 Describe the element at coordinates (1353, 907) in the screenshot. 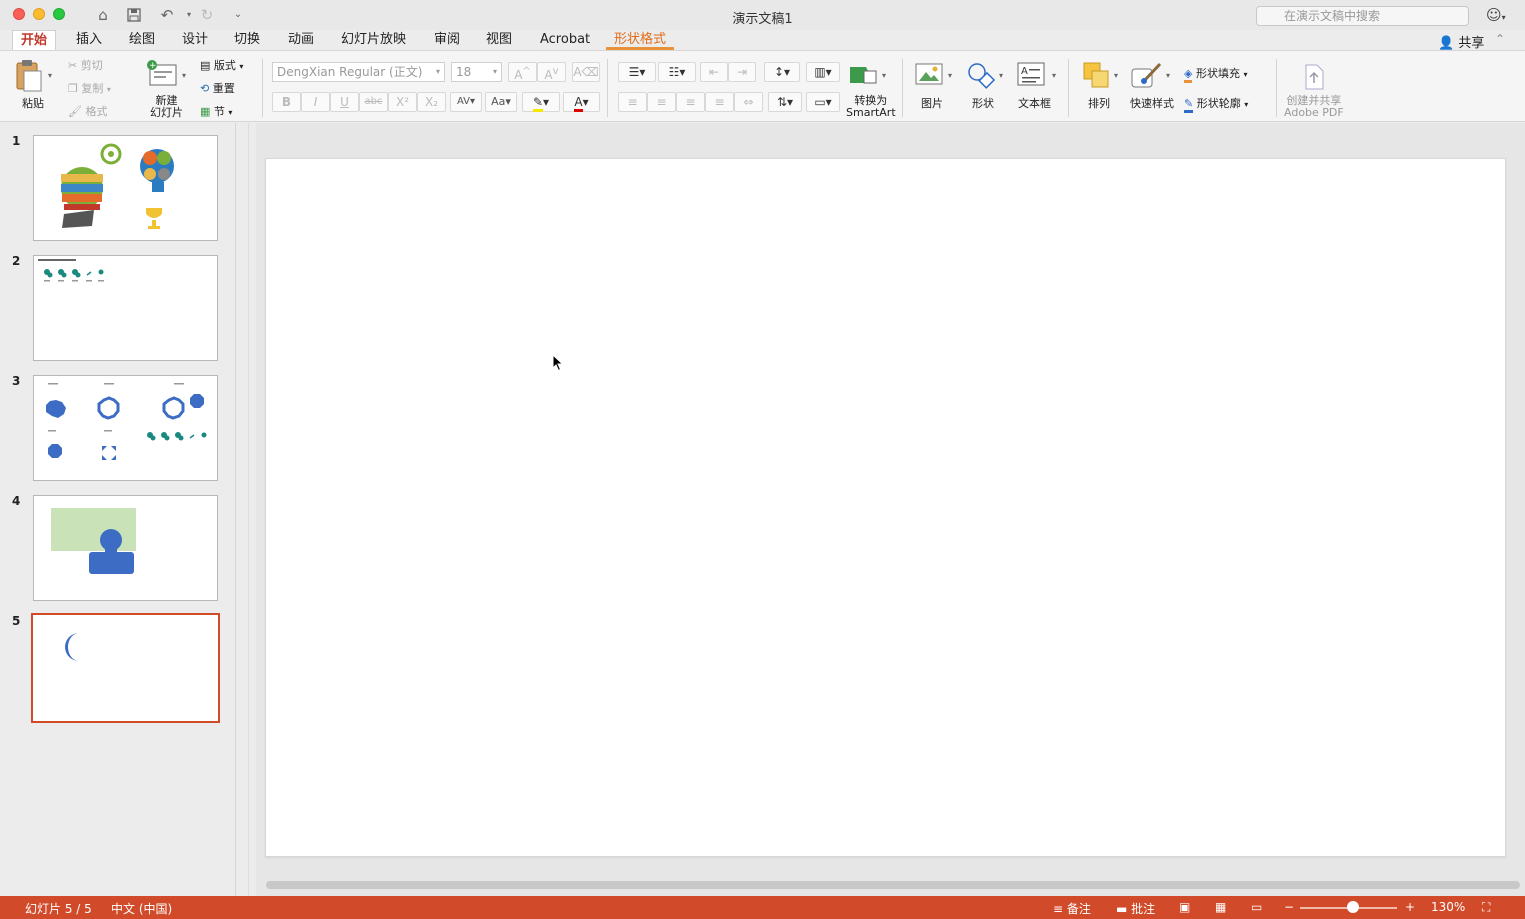

I see `zoom-slider-handle` at that location.